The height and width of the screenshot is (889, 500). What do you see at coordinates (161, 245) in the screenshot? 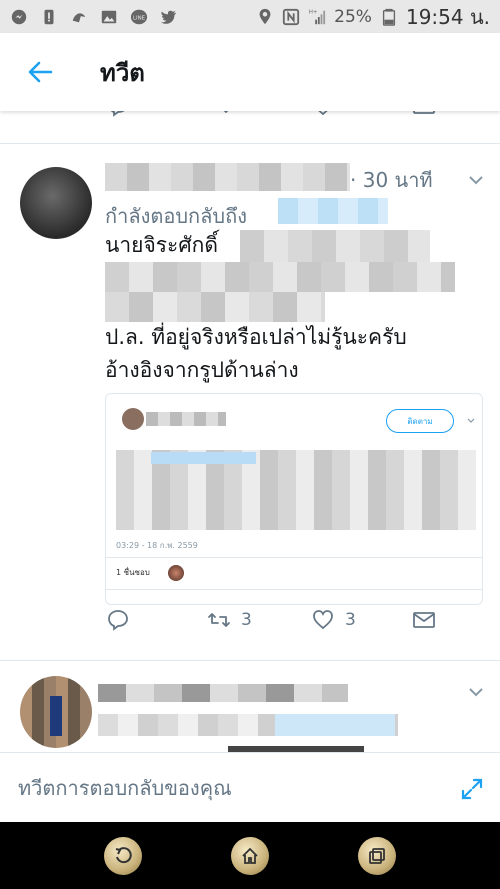
I see `tweet-text-line1: นายจิระศักดิ์` at bounding box center [161, 245].